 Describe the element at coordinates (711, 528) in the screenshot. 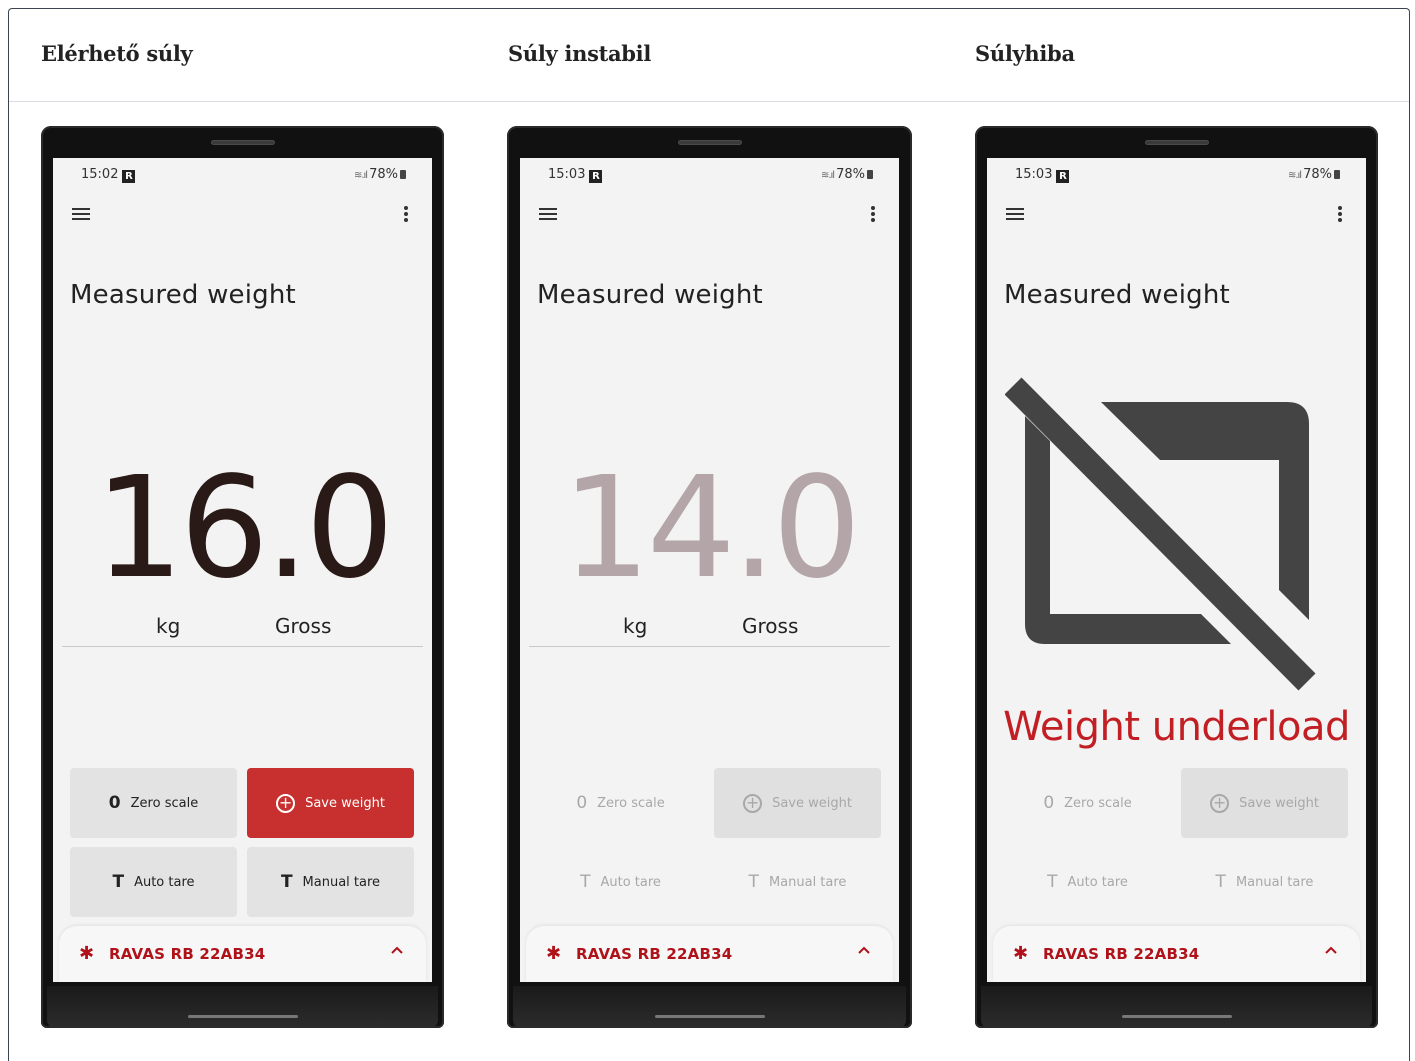

I see `weight-value: 14.0` at that location.